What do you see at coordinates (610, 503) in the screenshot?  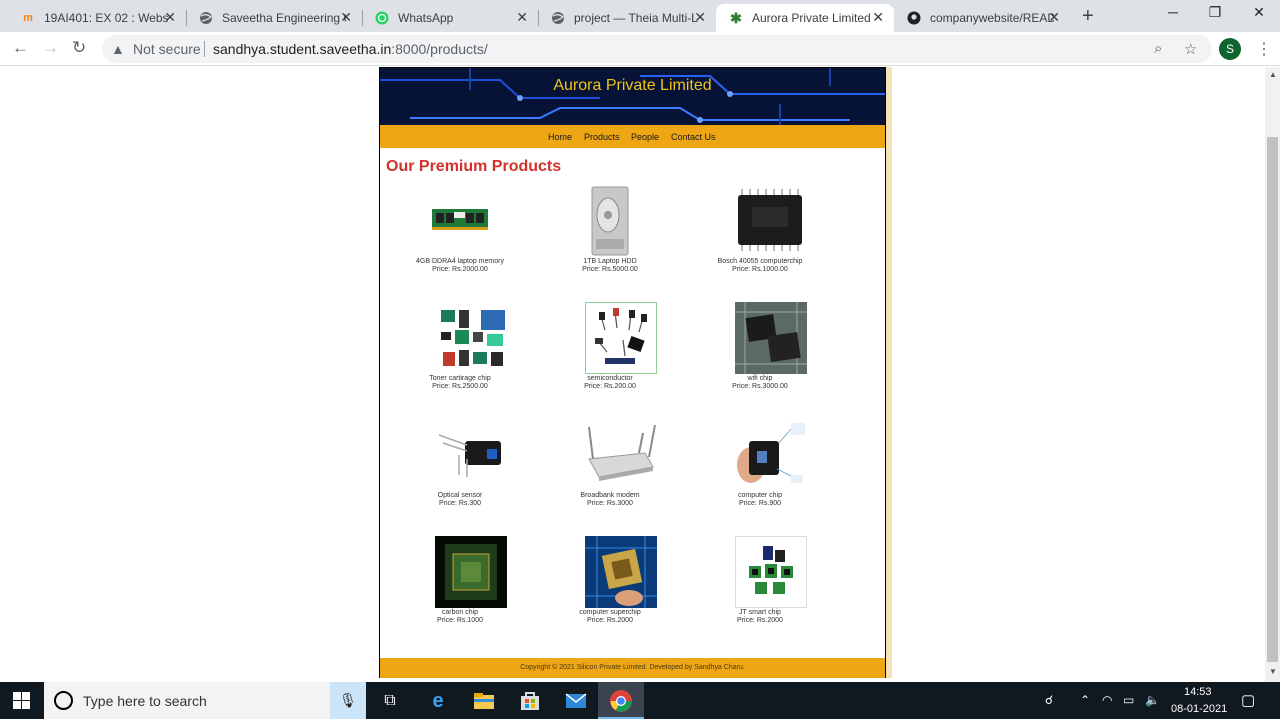 I see `product-price: Price: Rs.3000` at bounding box center [610, 503].